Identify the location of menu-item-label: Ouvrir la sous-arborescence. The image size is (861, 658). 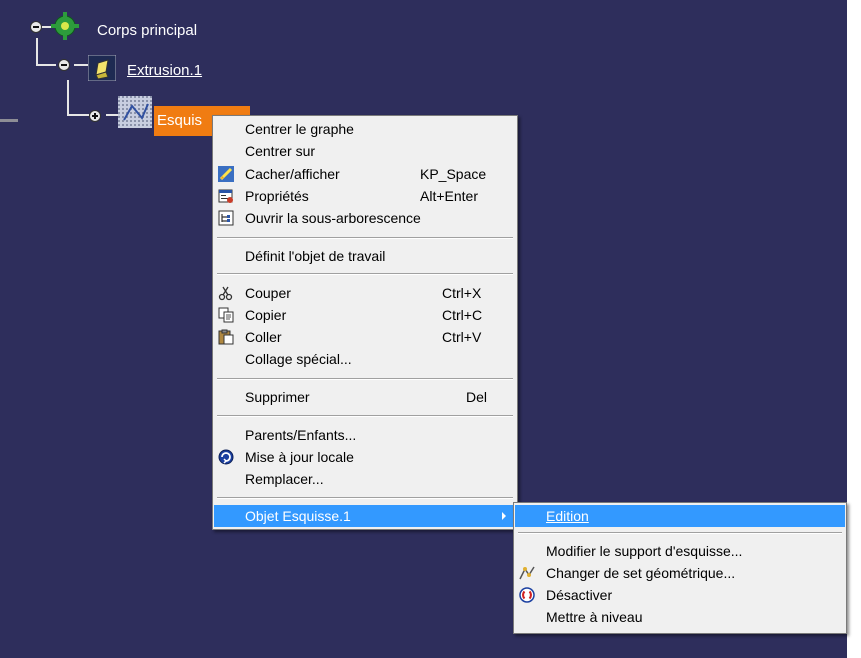
(333, 218).